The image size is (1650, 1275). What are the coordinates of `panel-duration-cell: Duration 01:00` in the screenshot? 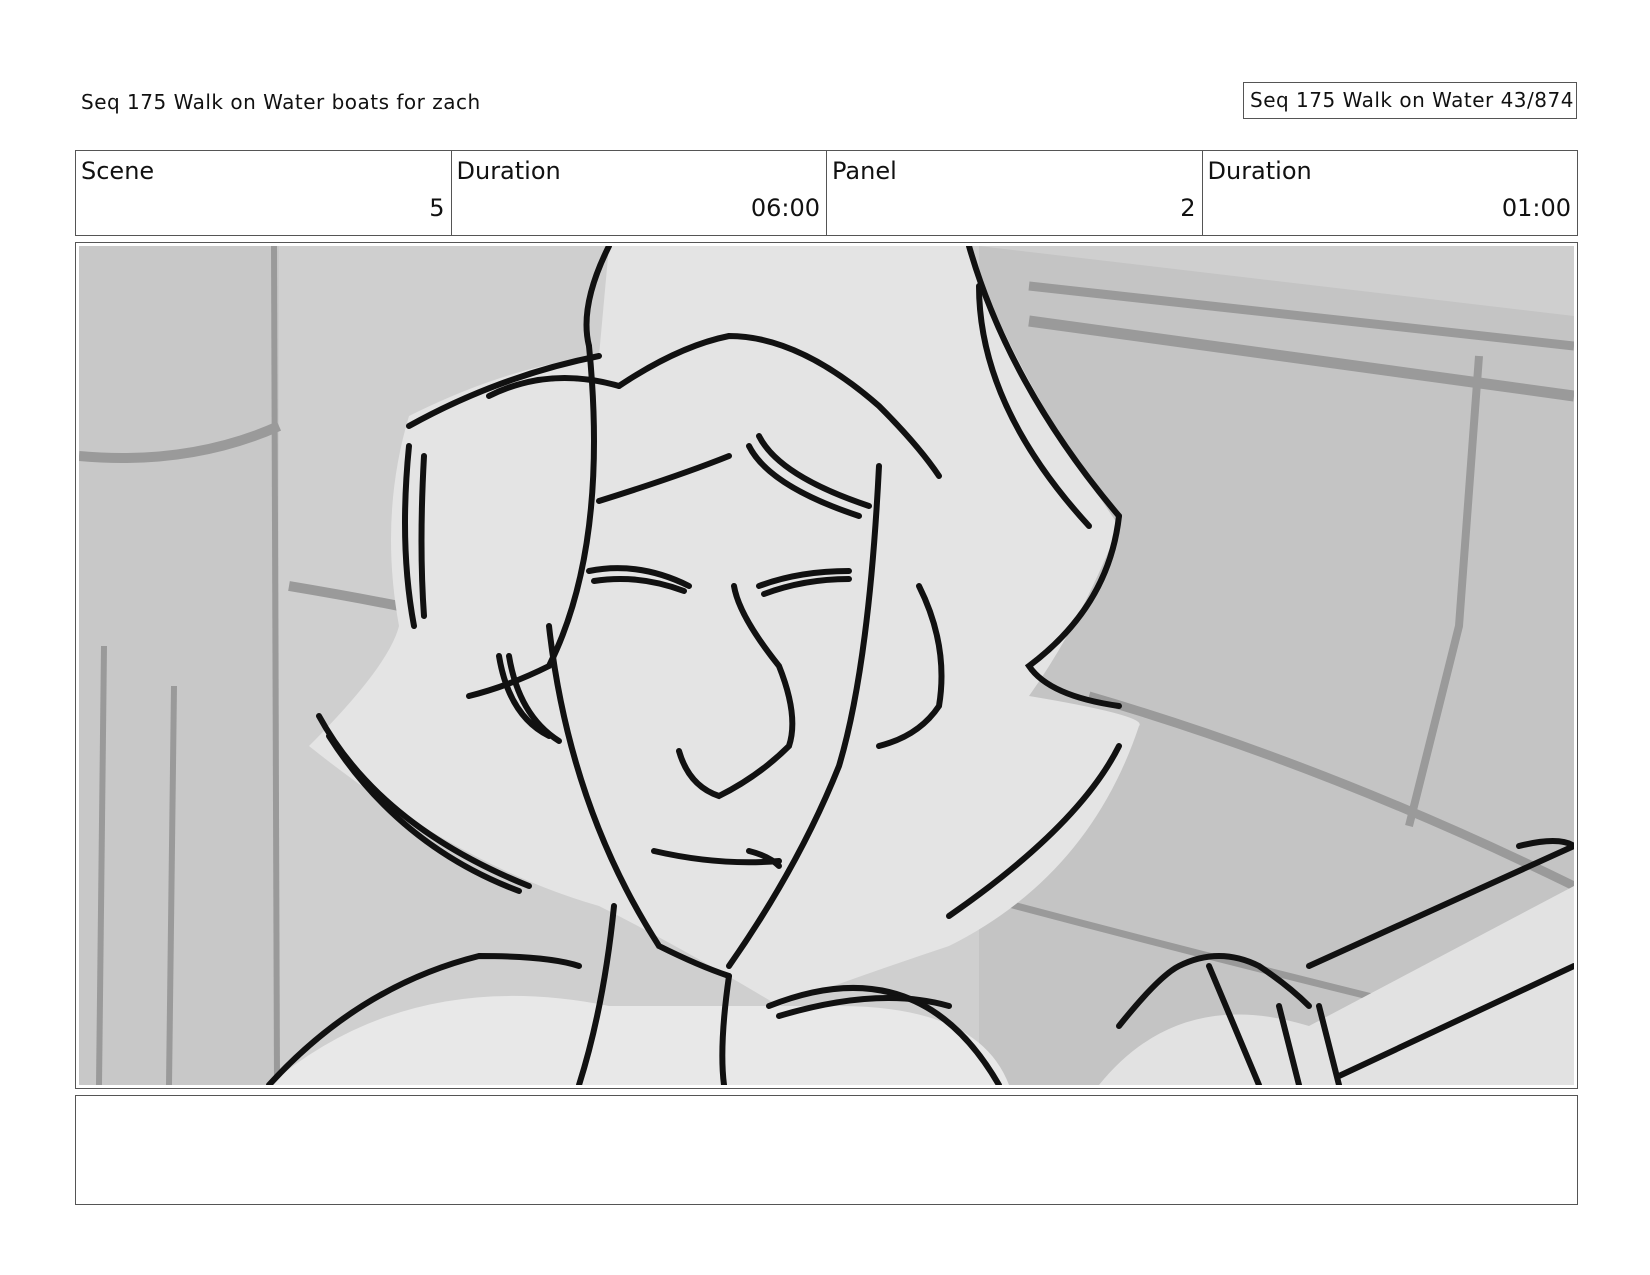 It's located at (1390, 193).